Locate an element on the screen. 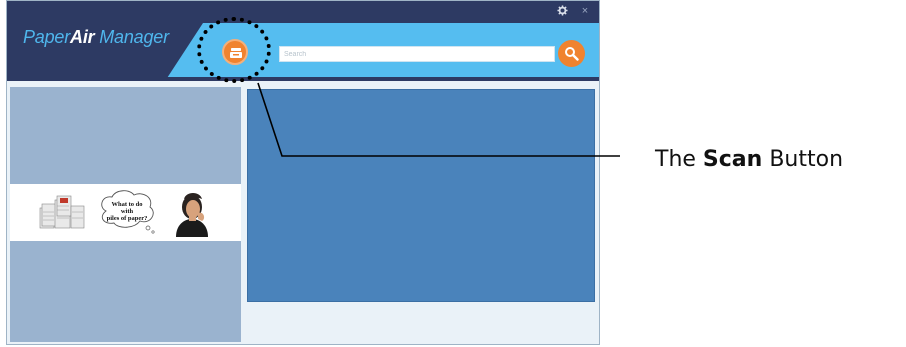 Image resolution: width=906 pixels, height=347 pixels. callout-line is located at coordinates (438, 119).